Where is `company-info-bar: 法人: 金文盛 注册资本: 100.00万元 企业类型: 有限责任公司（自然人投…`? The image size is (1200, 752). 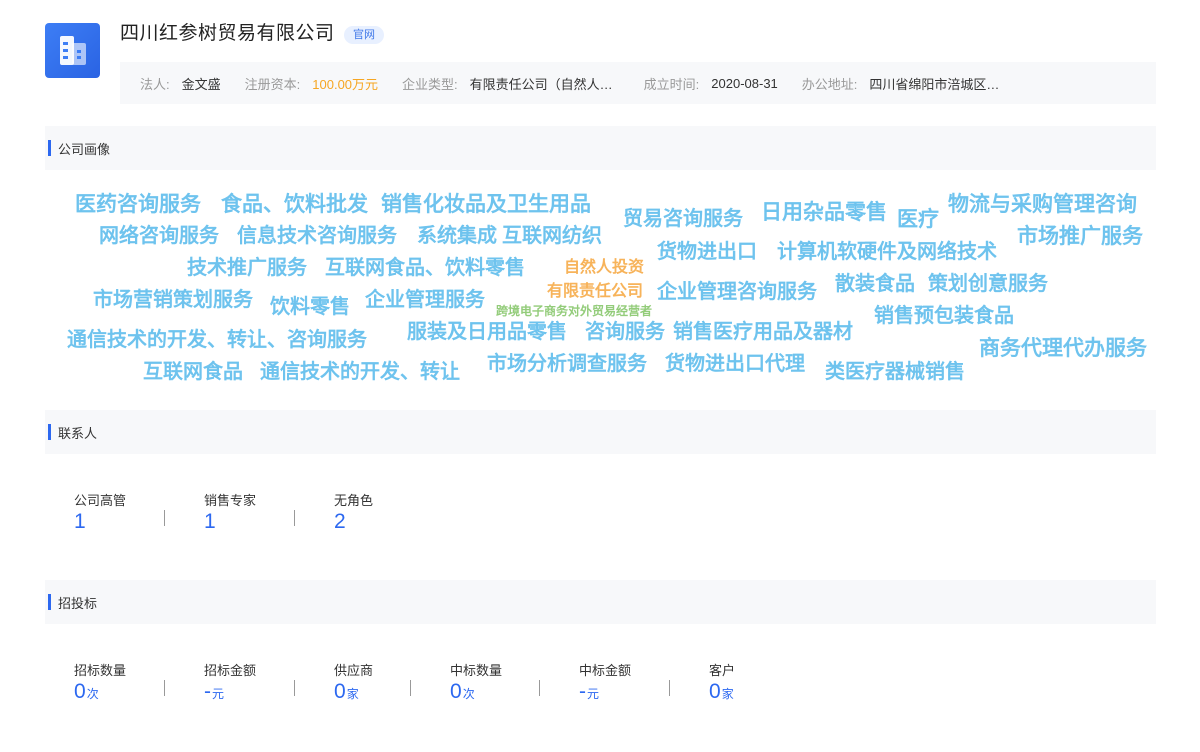 company-info-bar: 法人: 金文盛 注册资本: 100.00万元 企业类型: 有限责任公司（自然人投… is located at coordinates (638, 83).